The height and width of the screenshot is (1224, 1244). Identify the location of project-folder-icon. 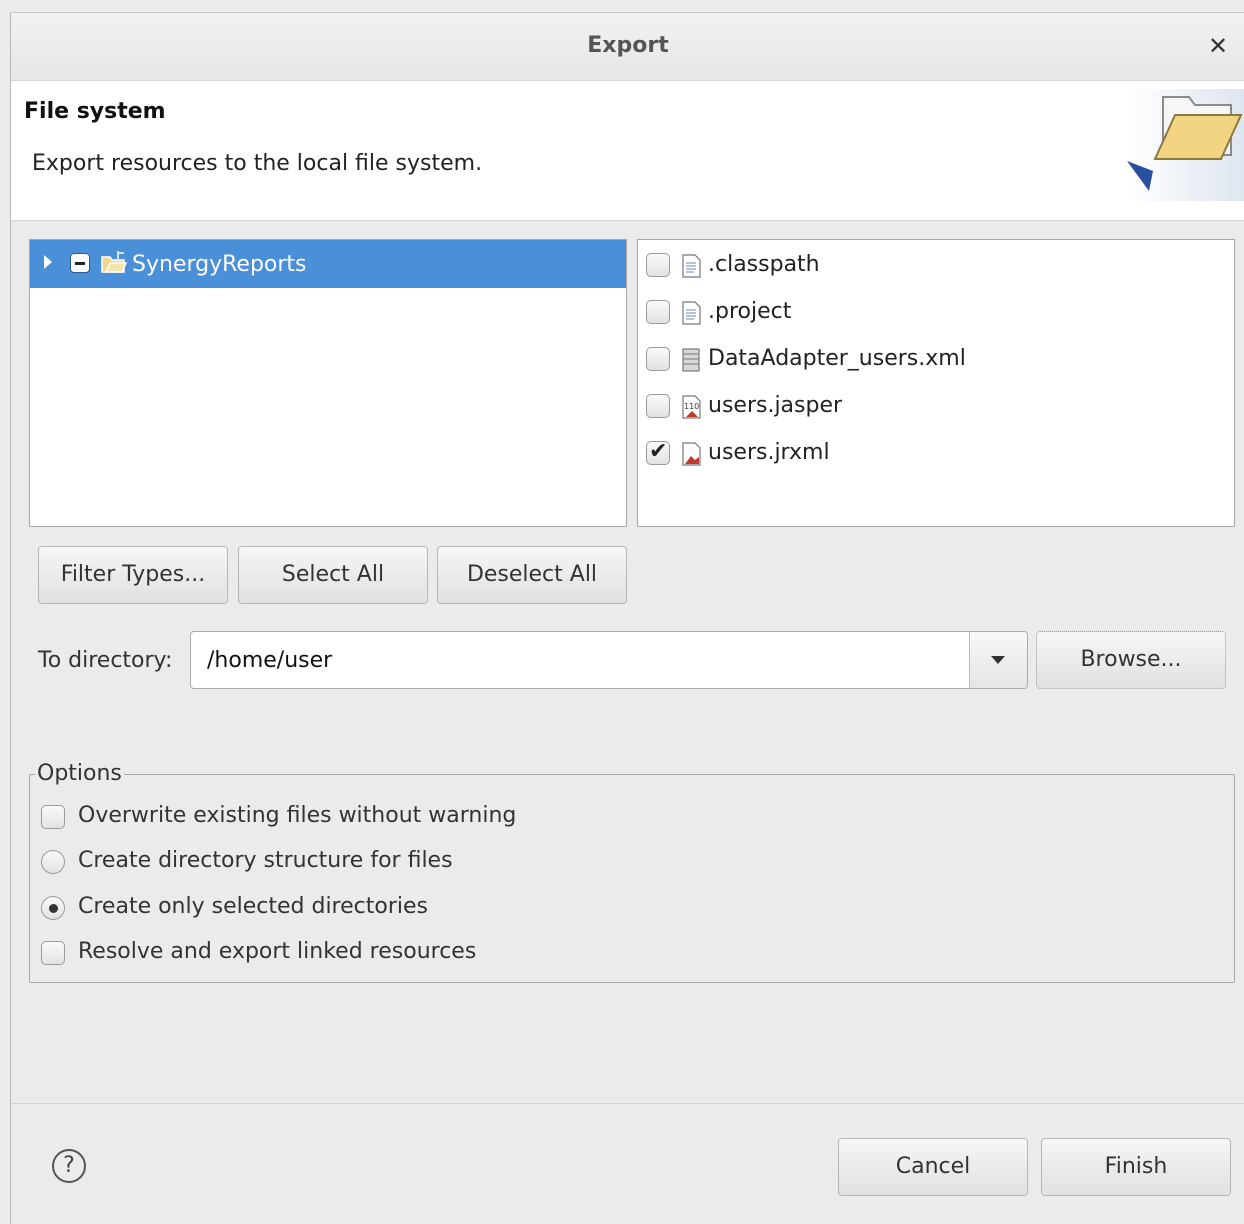
(114, 262).